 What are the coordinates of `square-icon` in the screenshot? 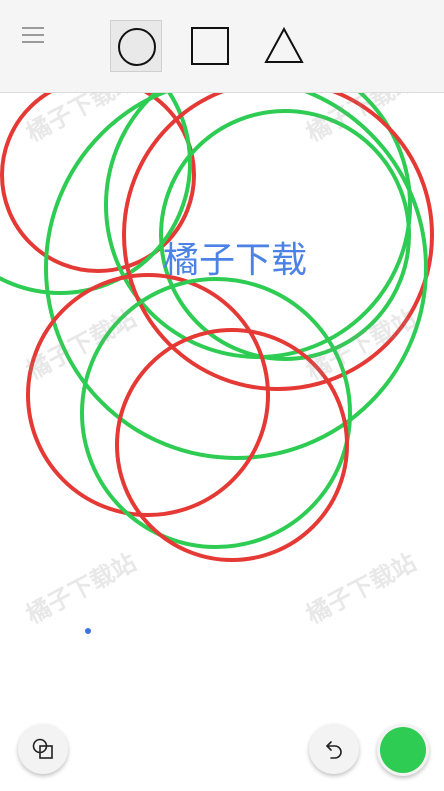 It's located at (210, 46).